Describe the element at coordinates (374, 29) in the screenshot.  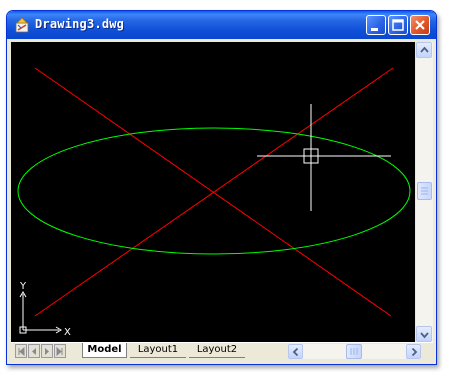
I see `minimize-icon` at that location.